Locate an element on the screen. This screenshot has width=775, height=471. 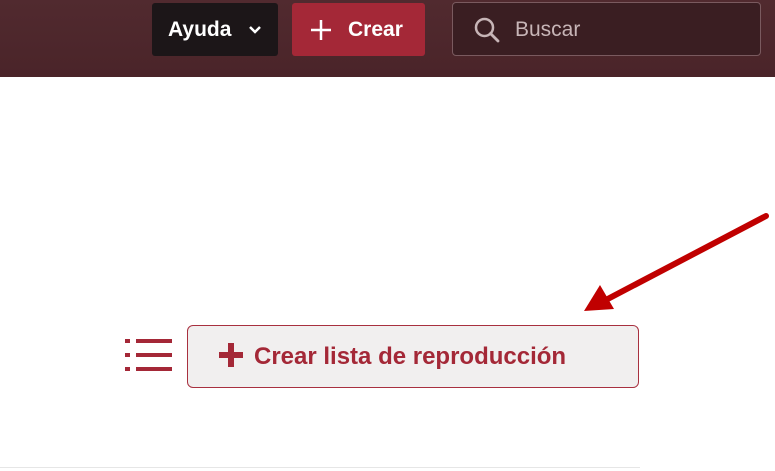
help-menu-button: Ayuda is located at coordinates (215, 29).